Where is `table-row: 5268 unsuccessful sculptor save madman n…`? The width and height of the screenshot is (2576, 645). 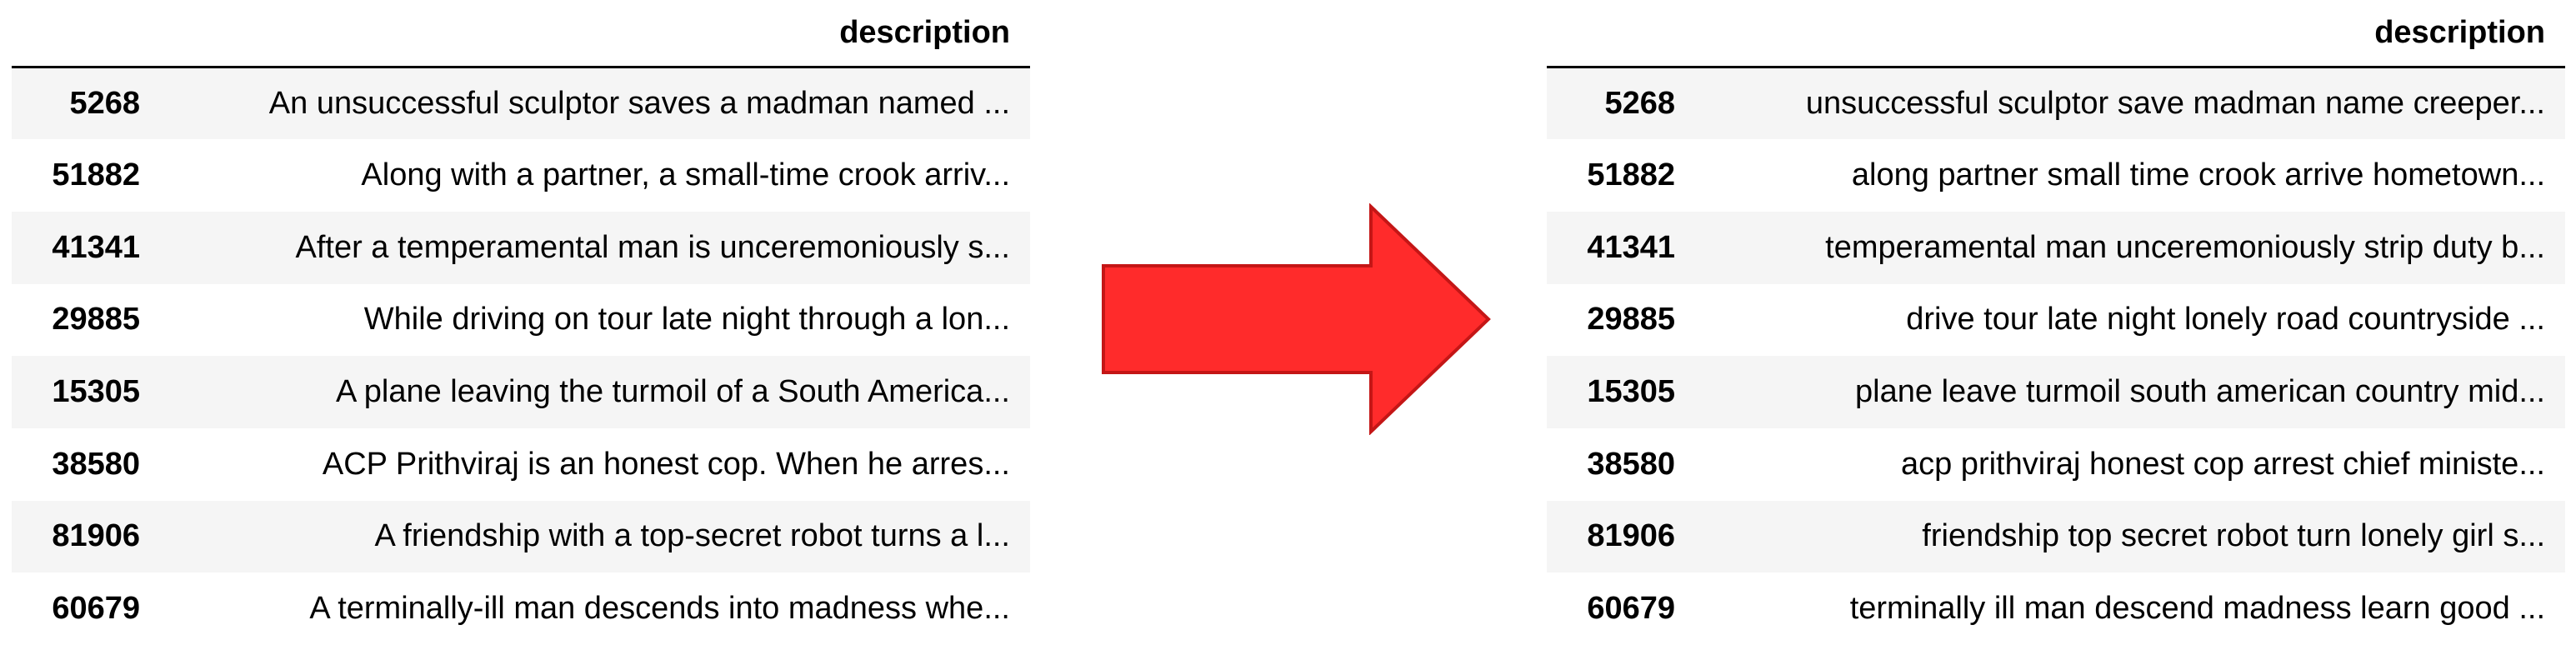 table-row: 5268 unsuccessful sculptor save madman n… is located at coordinates (2056, 103).